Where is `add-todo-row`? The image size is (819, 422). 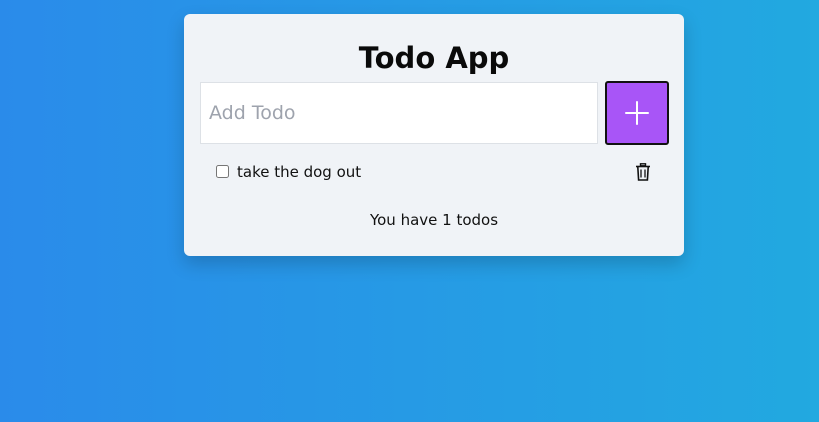 add-todo-row is located at coordinates (434, 113).